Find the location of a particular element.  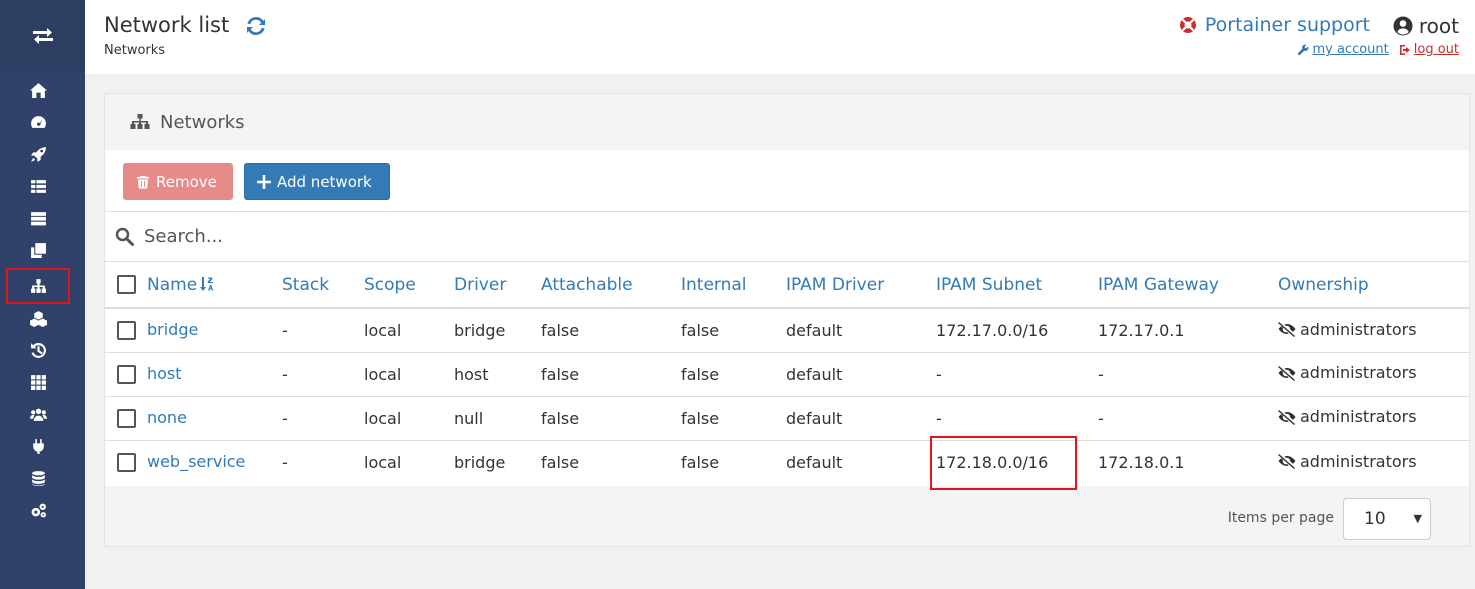

server-icon is located at coordinates (38, 218).